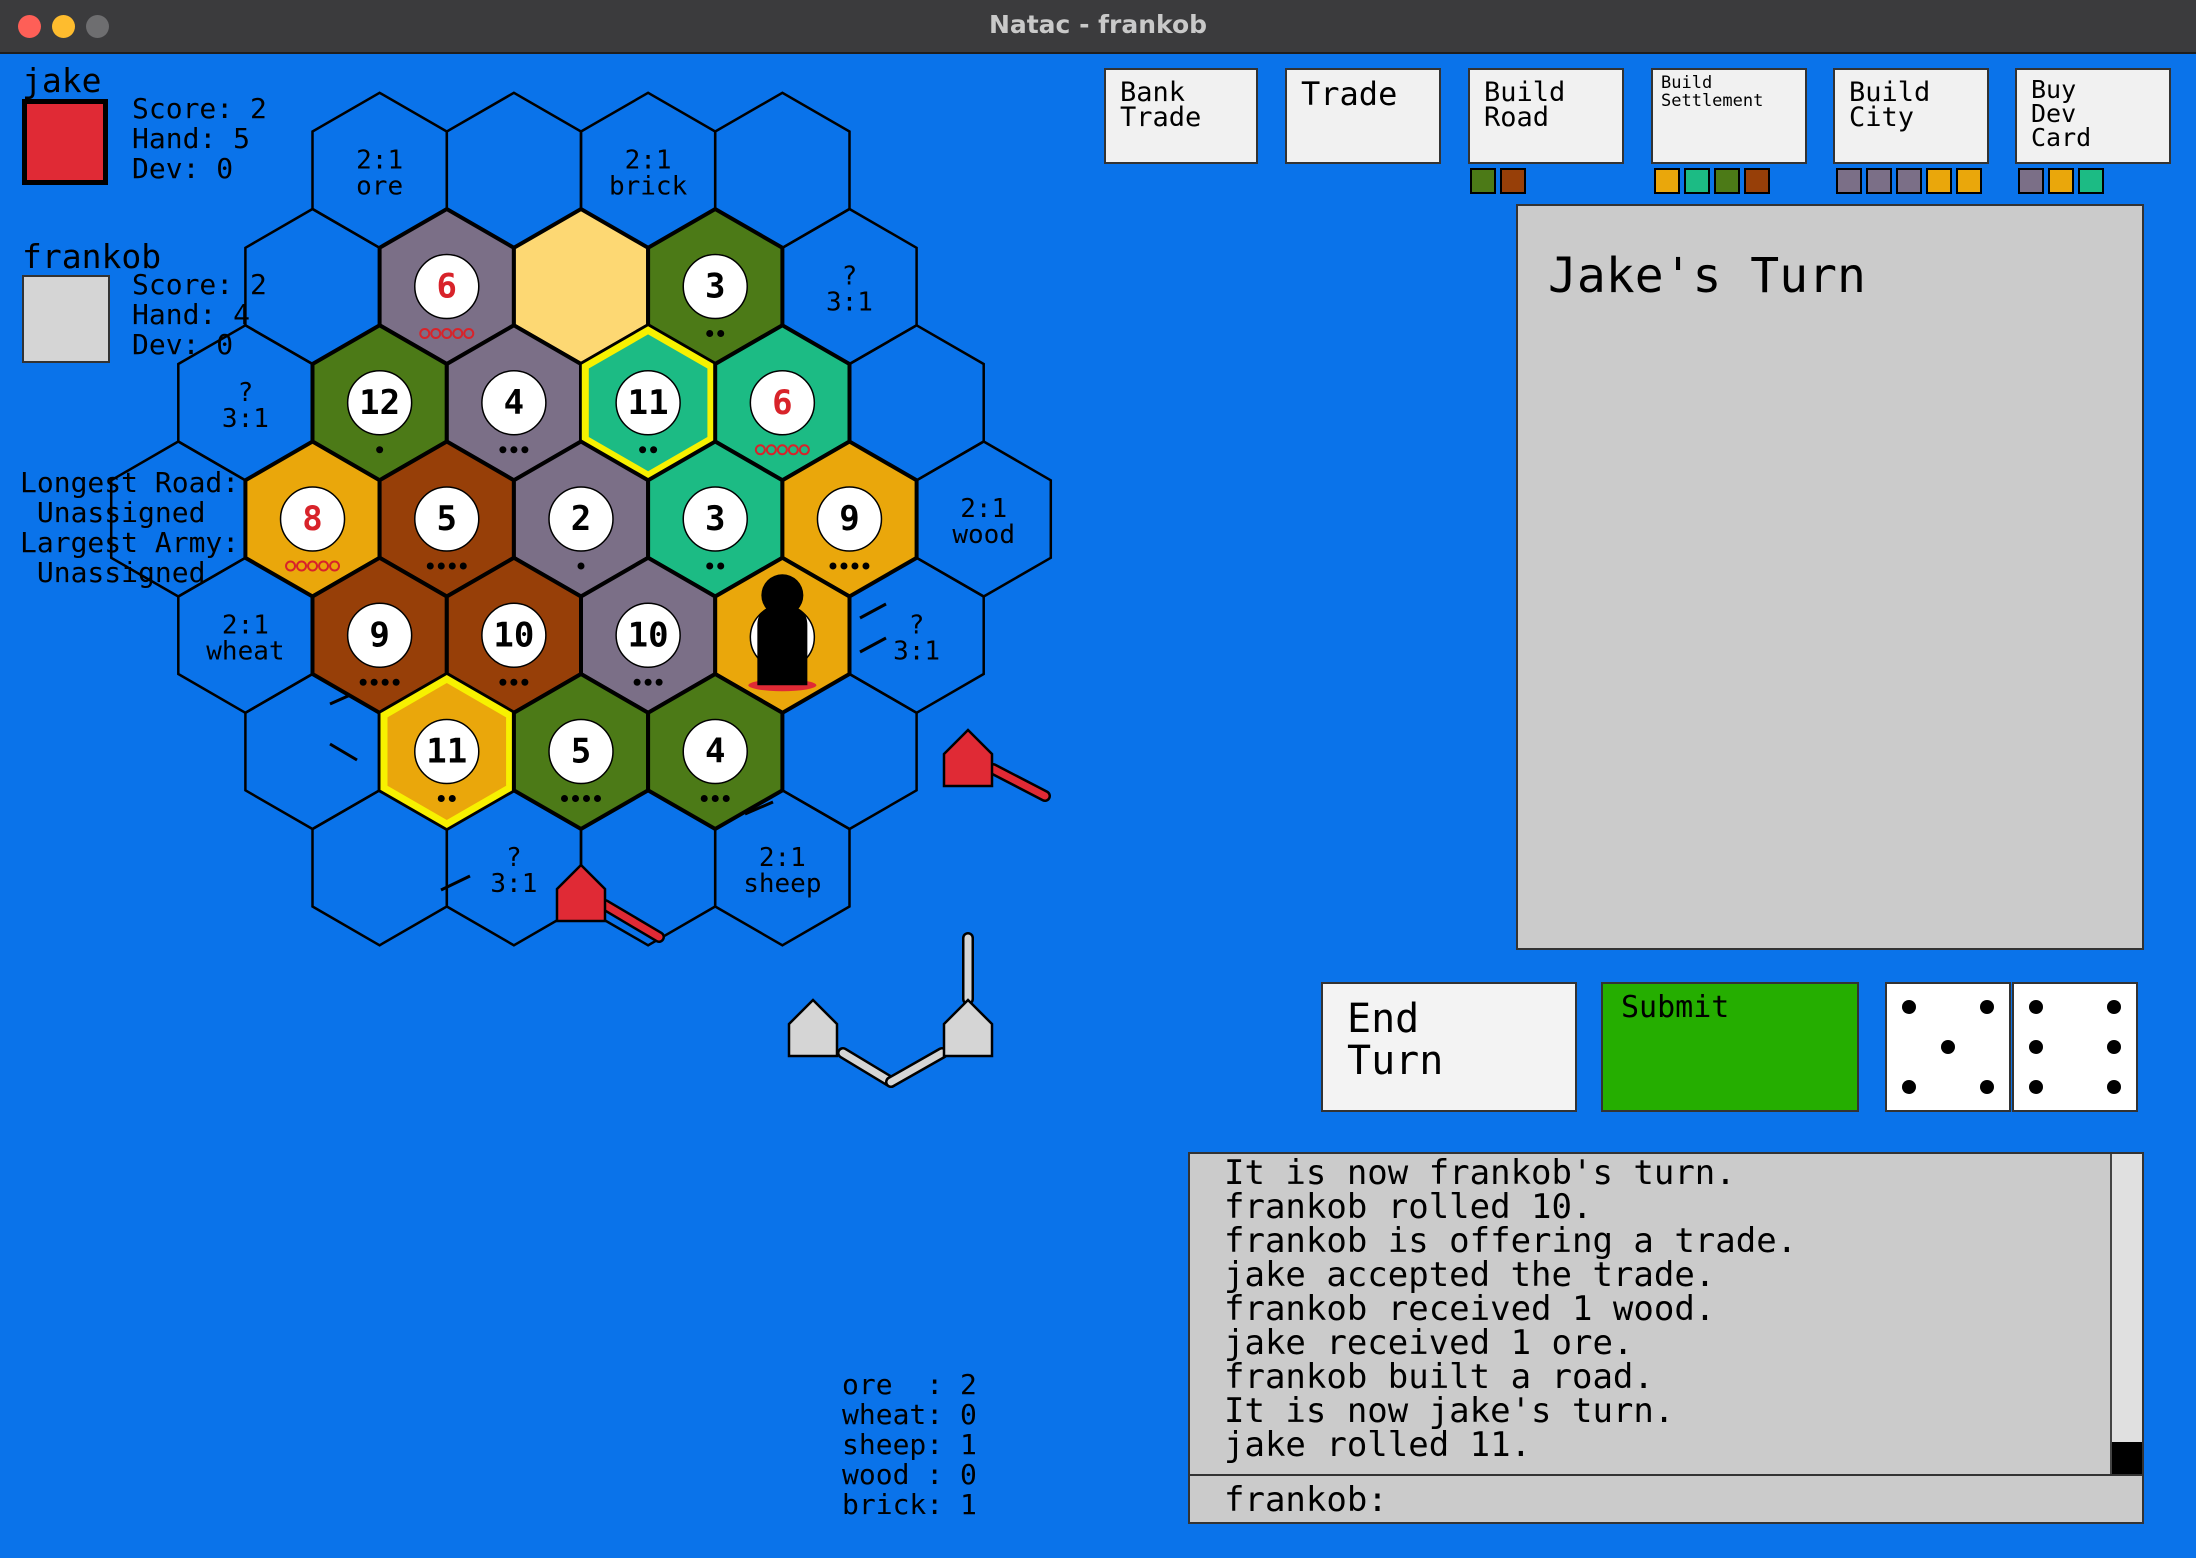 The height and width of the screenshot is (1558, 2196). I want to click on port-label: wood, so click(983, 535).